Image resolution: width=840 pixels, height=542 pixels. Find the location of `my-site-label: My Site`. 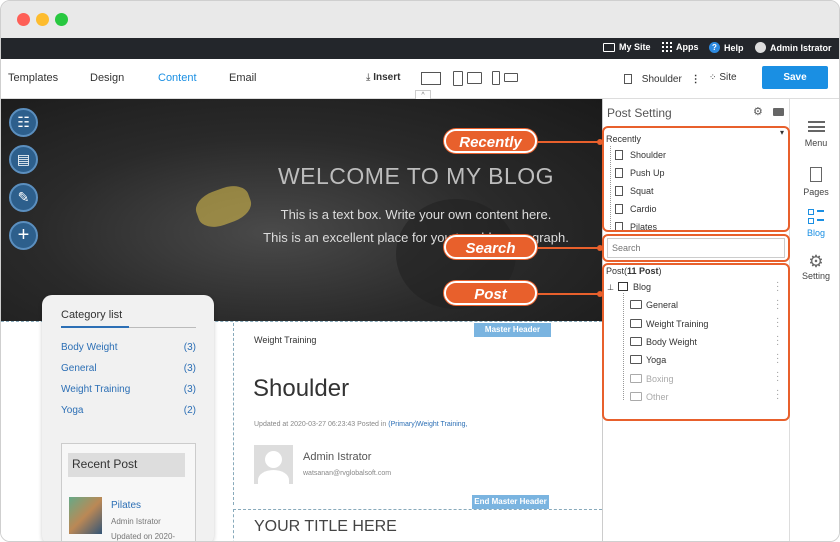

my-site-label: My Site is located at coordinates (635, 47).